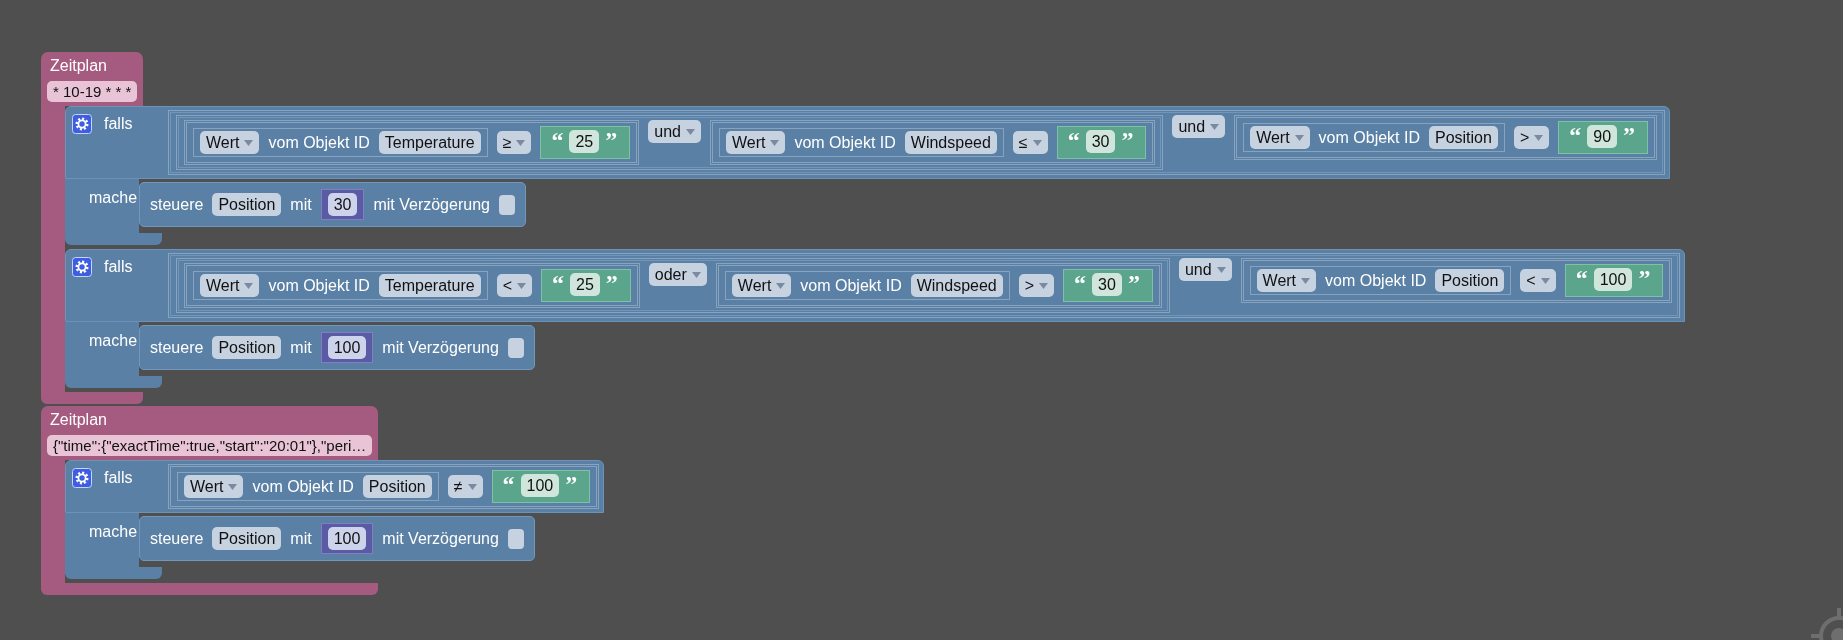 Image resolution: width=1843 pixels, height=640 pixels. I want to click on dropdown: ≠, so click(465, 486).